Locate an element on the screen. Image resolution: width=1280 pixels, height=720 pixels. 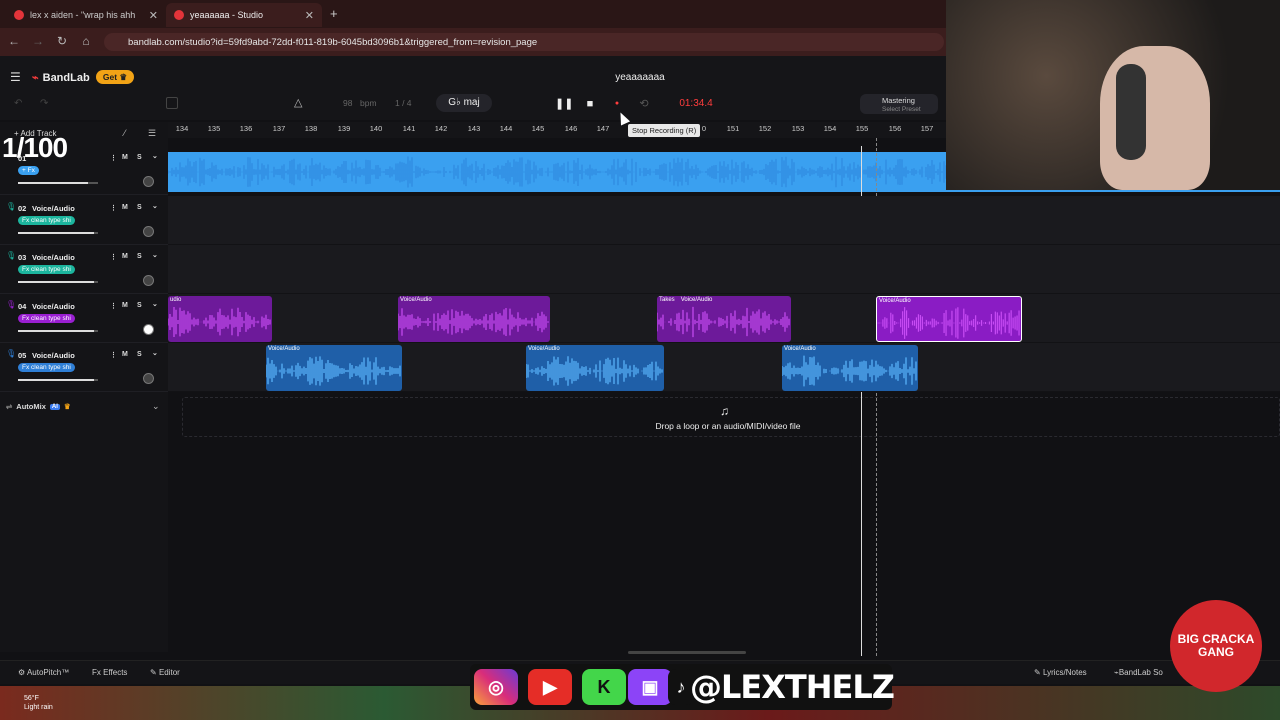
record-icon: ● is located at coordinates (617, 104).